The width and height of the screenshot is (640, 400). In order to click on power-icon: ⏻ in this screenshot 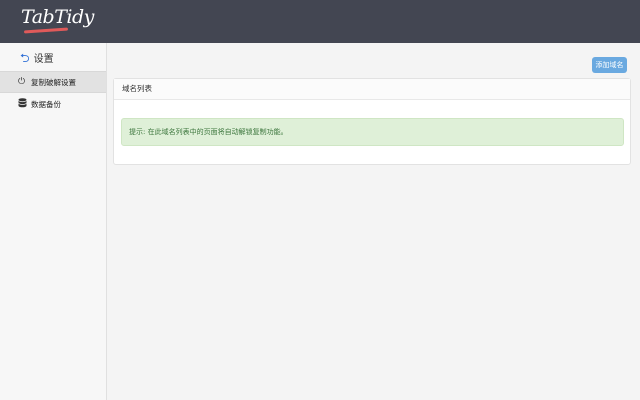, I will do `click(22, 82)`.